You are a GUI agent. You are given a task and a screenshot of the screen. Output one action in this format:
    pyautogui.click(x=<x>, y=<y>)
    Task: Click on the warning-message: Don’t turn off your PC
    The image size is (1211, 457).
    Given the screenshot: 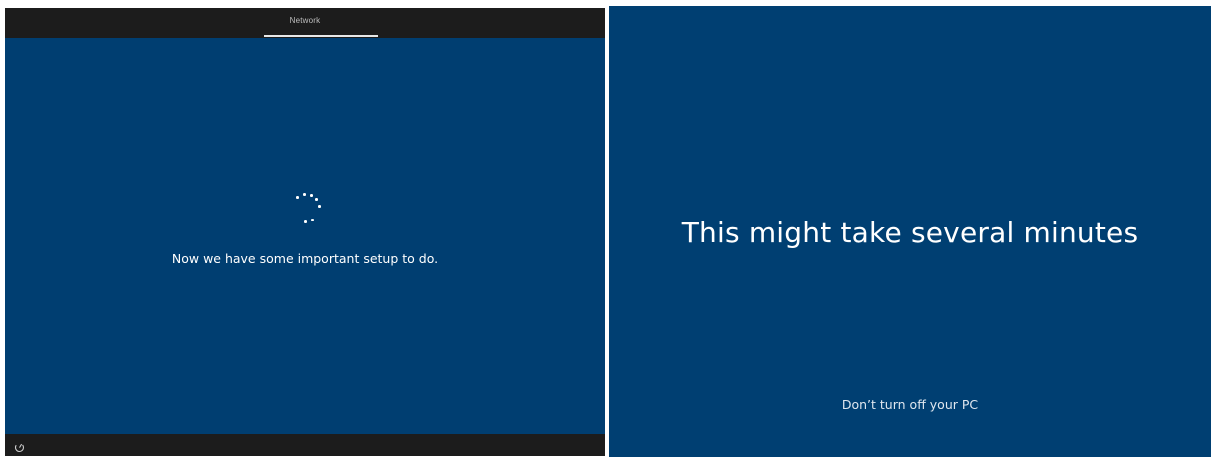 What is the action you would take?
    pyautogui.click(x=910, y=404)
    